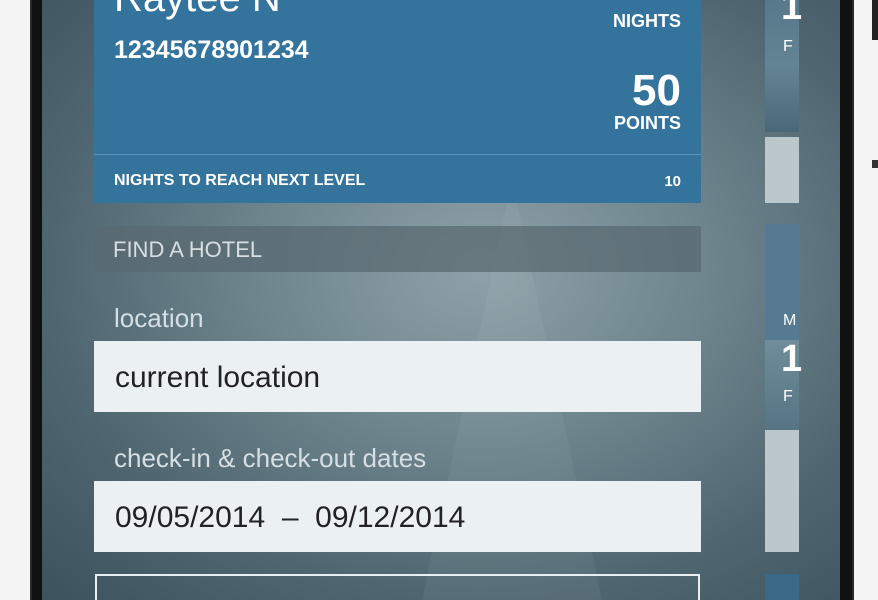 The height and width of the screenshot is (600, 878). I want to click on dates-label: check-in & check-out dates, so click(270, 458).